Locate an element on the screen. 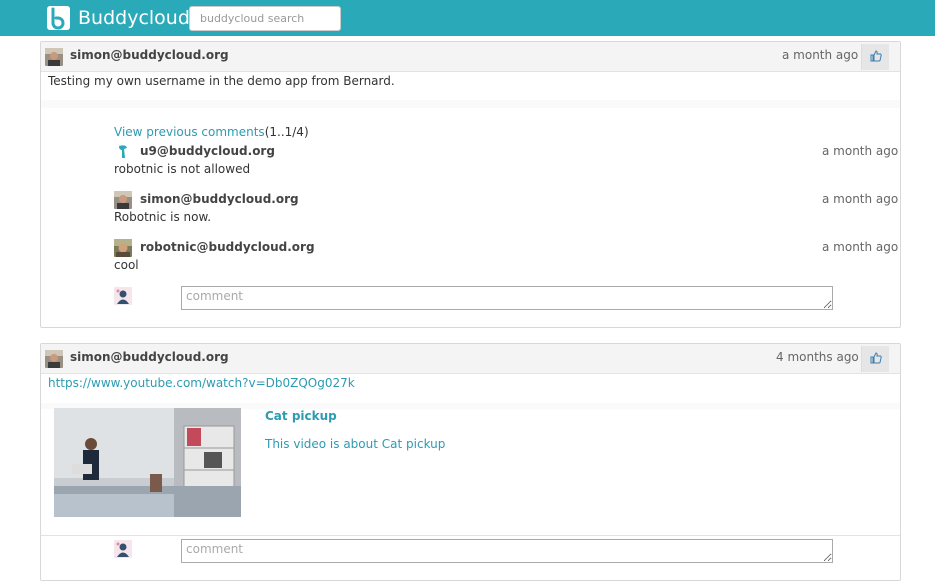  comment-text: Robotnic is now. is located at coordinates (163, 217).